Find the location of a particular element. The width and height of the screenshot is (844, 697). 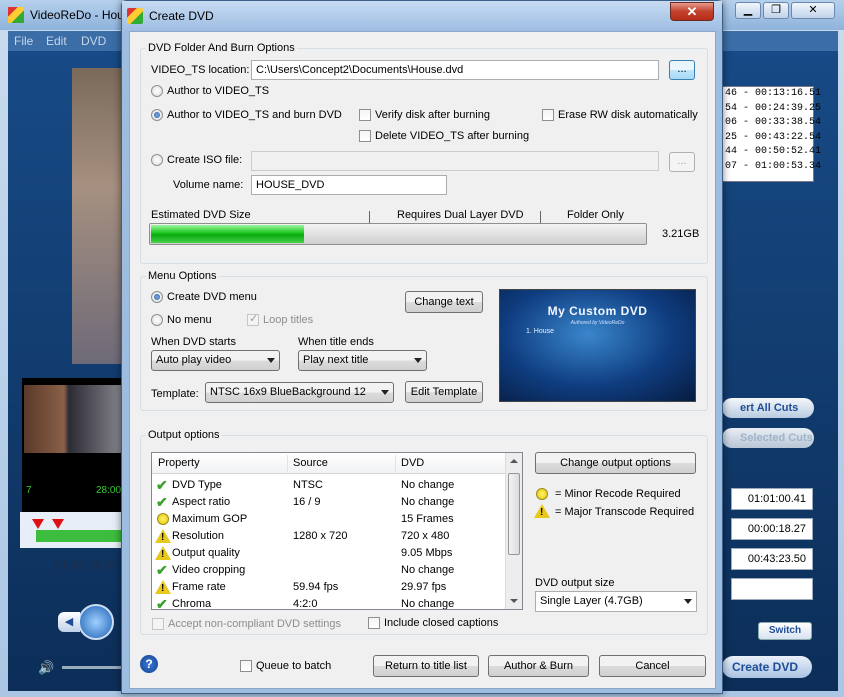

return-title-list-button: Return to title list is located at coordinates (426, 666).